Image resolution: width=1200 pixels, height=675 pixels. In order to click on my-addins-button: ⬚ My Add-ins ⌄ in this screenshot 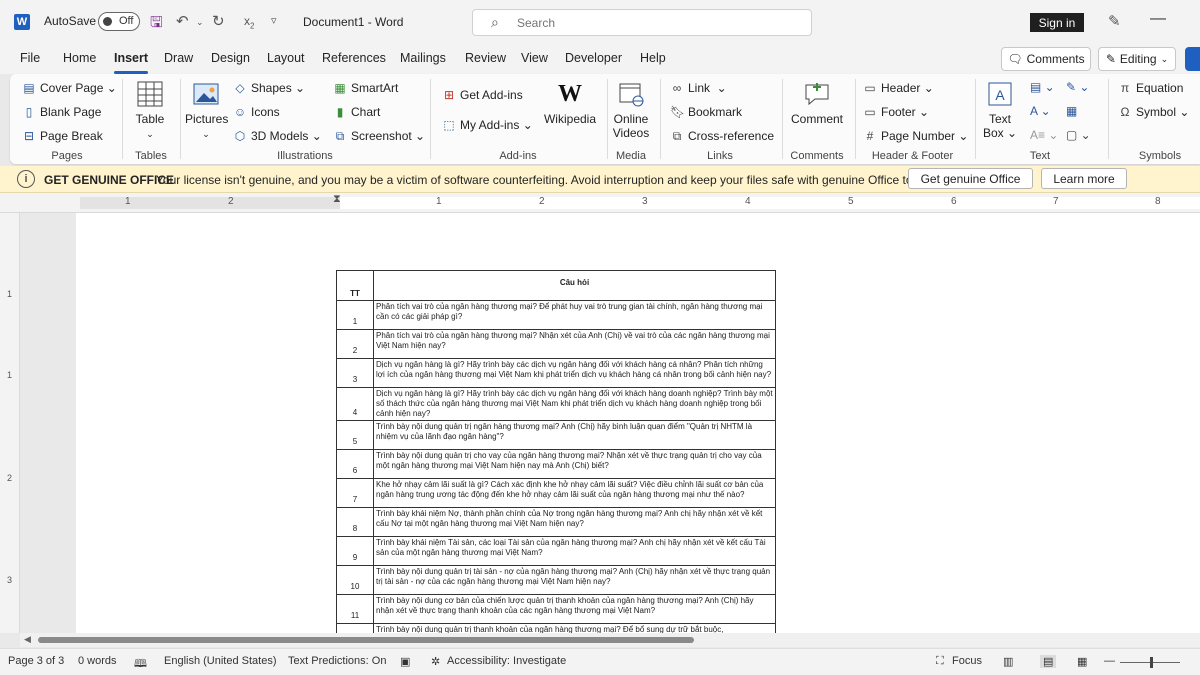, I will do `click(487, 125)`.